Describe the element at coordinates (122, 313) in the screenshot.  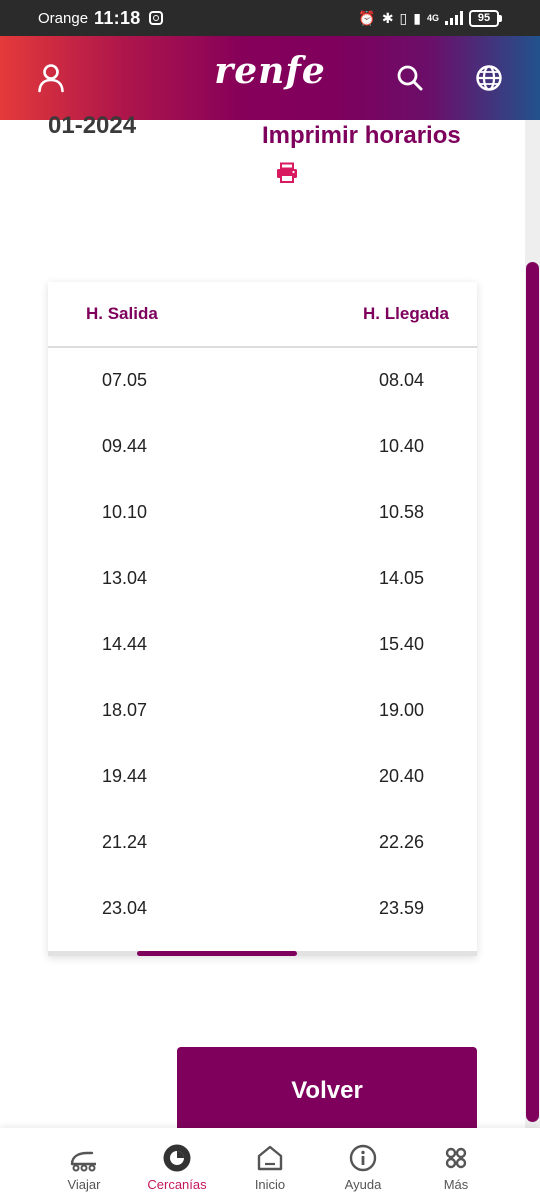
I see `column-header-departure: H. Salida` at that location.